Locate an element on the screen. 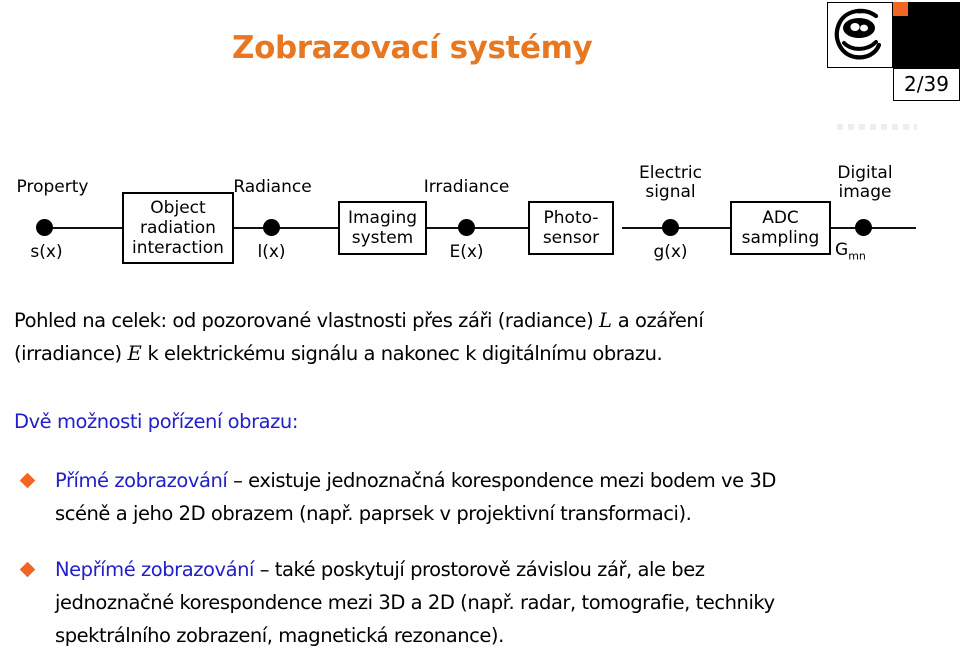  diagram-value-sx: s(x) is located at coordinates (46, 252).